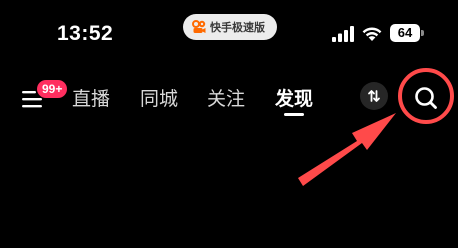 The height and width of the screenshot is (248, 458). What do you see at coordinates (199, 26) in the screenshot?
I see `kuaishou-logo-icon` at bounding box center [199, 26].